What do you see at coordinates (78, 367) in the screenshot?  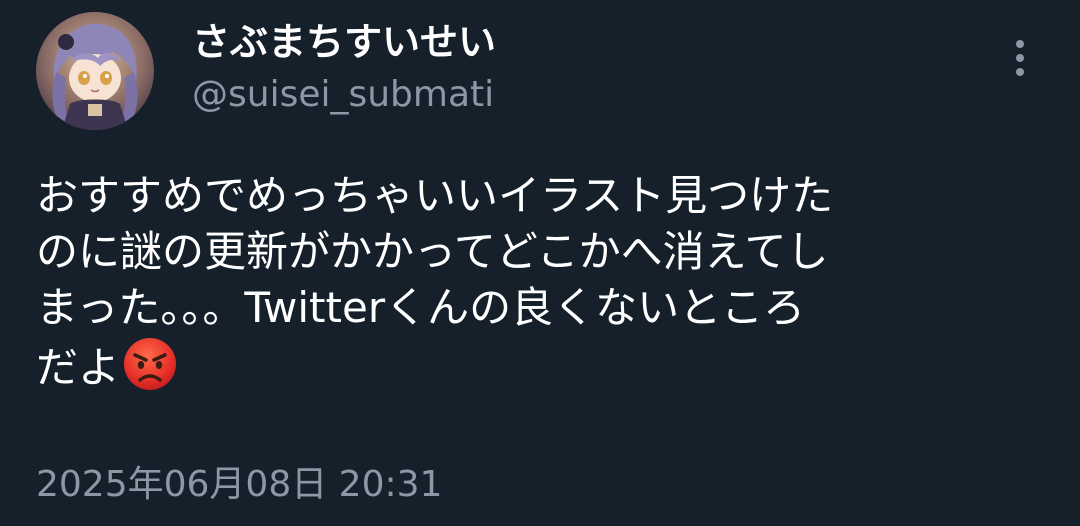 I see `tweet-text-segment: だよ` at bounding box center [78, 367].